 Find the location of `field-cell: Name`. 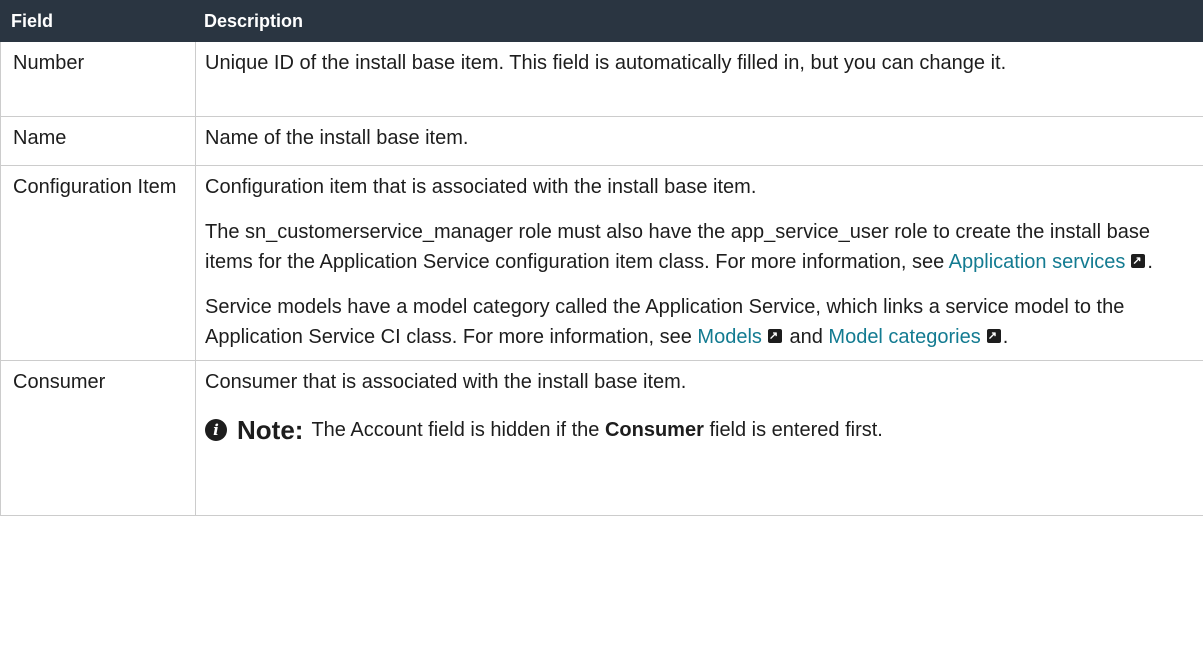

field-cell: Name is located at coordinates (98, 141).